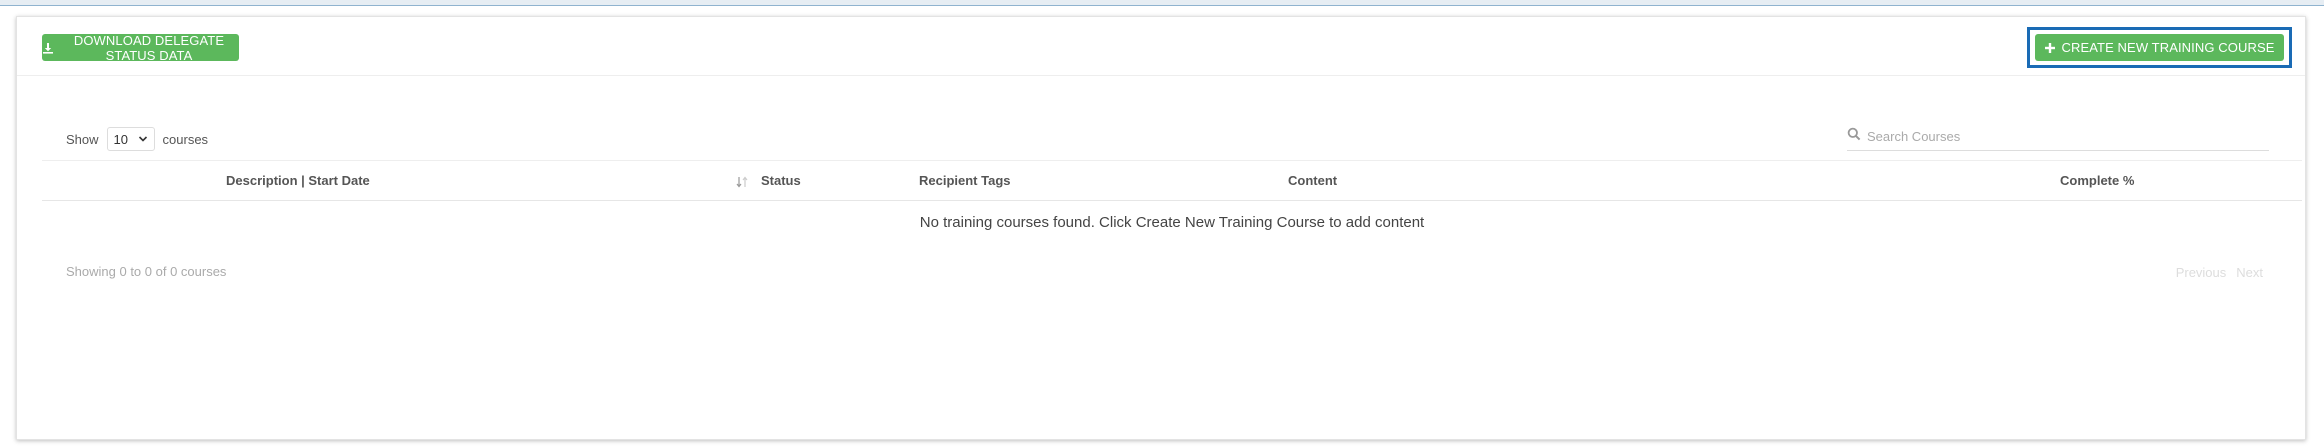  What do you see at coordinates (48, 48) in the screenshot?
I see `download-icon` at bounding box center [48, 48].